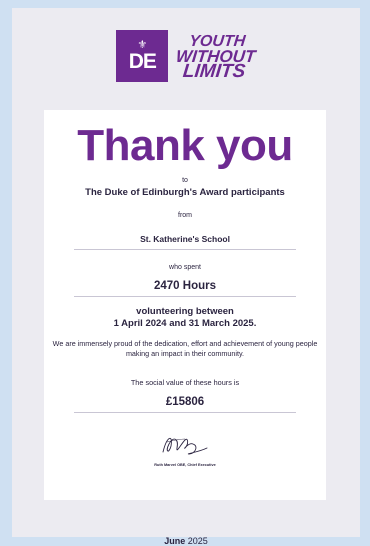  Describe the element at coordinates (185, 402) in the screenshot. I see `social-value: £15806` at that location.